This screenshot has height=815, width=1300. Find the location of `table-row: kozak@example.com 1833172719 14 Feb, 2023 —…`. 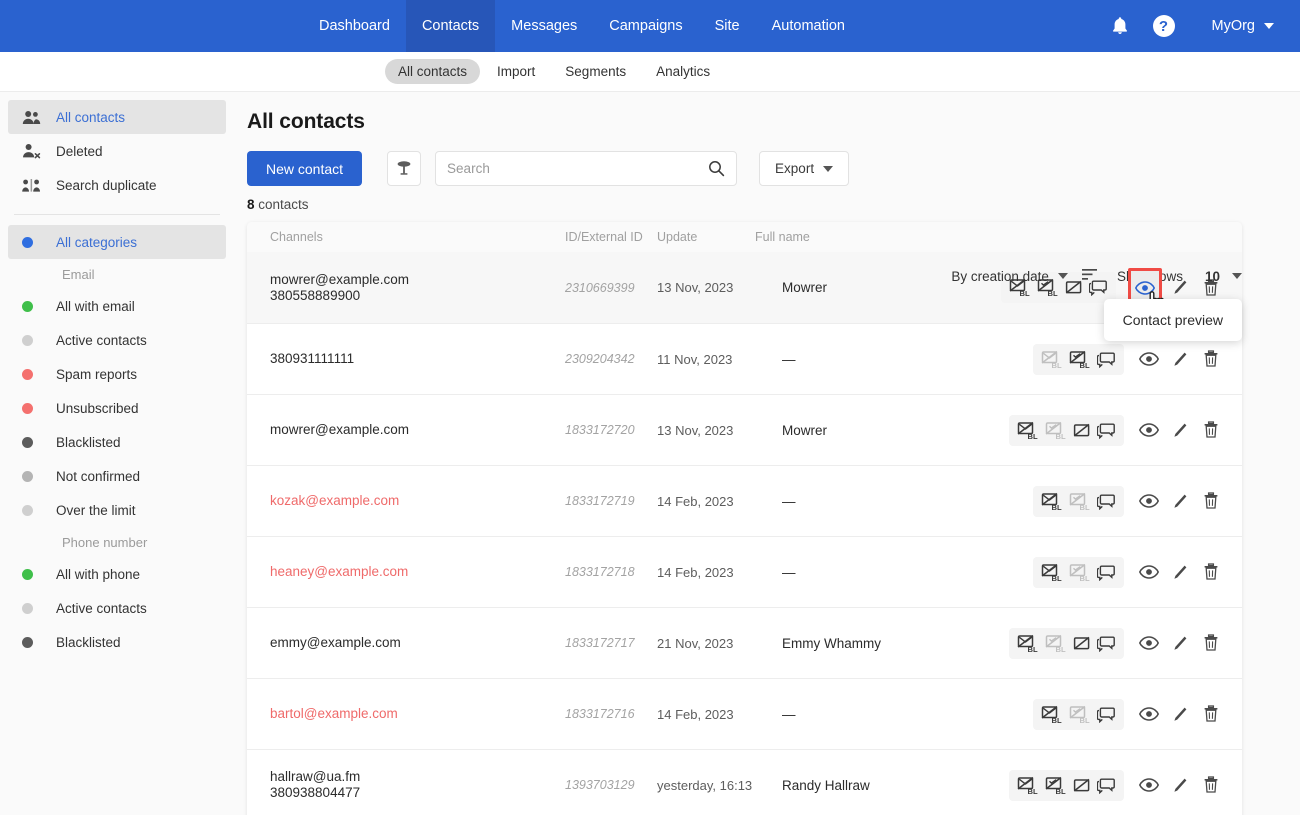

table-row: kozak@example.com 1833172719 14 Feb, 2023 —… is located at coordinates (744, 500).